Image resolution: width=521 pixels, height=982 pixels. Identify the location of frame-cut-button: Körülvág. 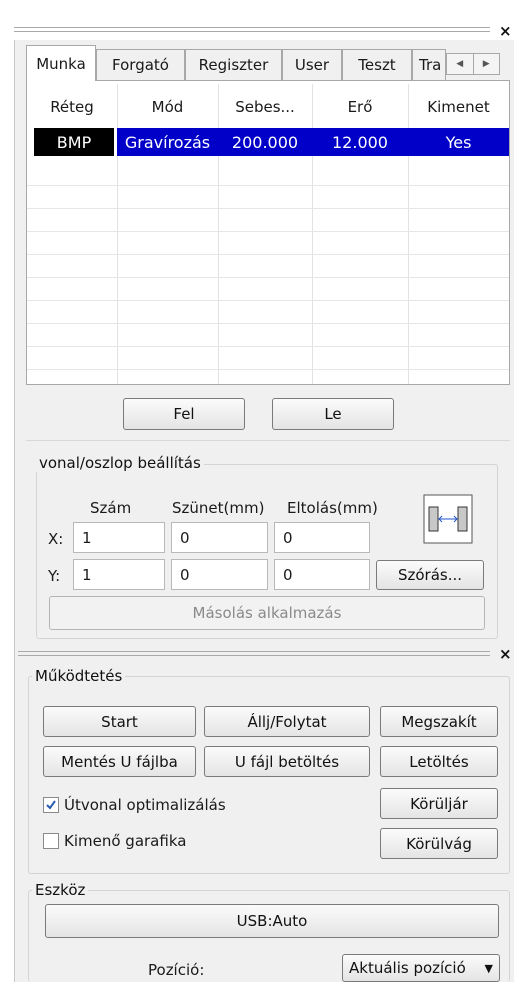
(439, 843).